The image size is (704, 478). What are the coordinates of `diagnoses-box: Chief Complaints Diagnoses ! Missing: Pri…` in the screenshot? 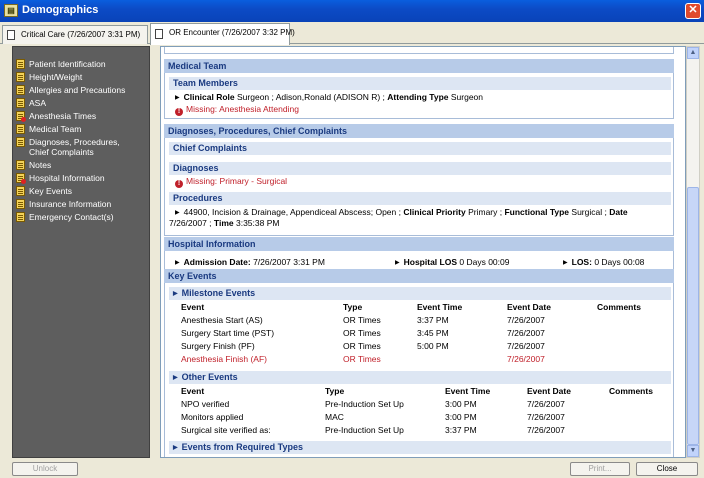 It's located at (419, 187).